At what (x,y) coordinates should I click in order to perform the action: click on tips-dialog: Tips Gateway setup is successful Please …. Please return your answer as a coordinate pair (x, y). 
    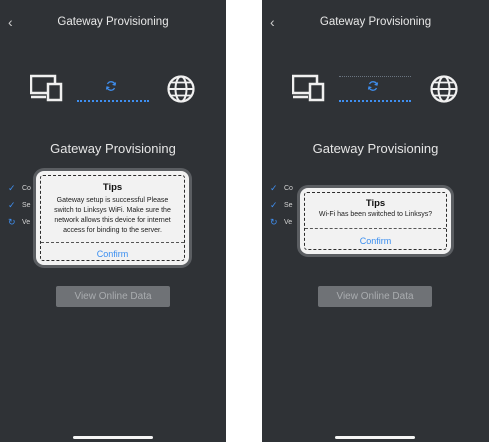
    Looking at the image, I should click on (112, 218).